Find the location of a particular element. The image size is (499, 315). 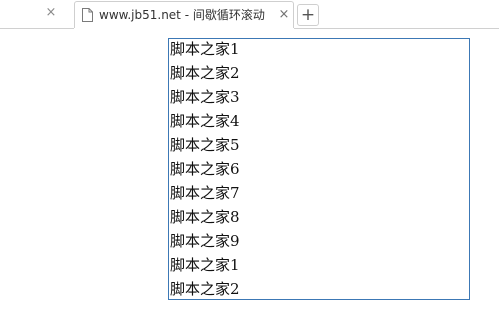

active-tab: www.jb51.net - 间歇循环滚动 × is located at coordinates (184, 14).